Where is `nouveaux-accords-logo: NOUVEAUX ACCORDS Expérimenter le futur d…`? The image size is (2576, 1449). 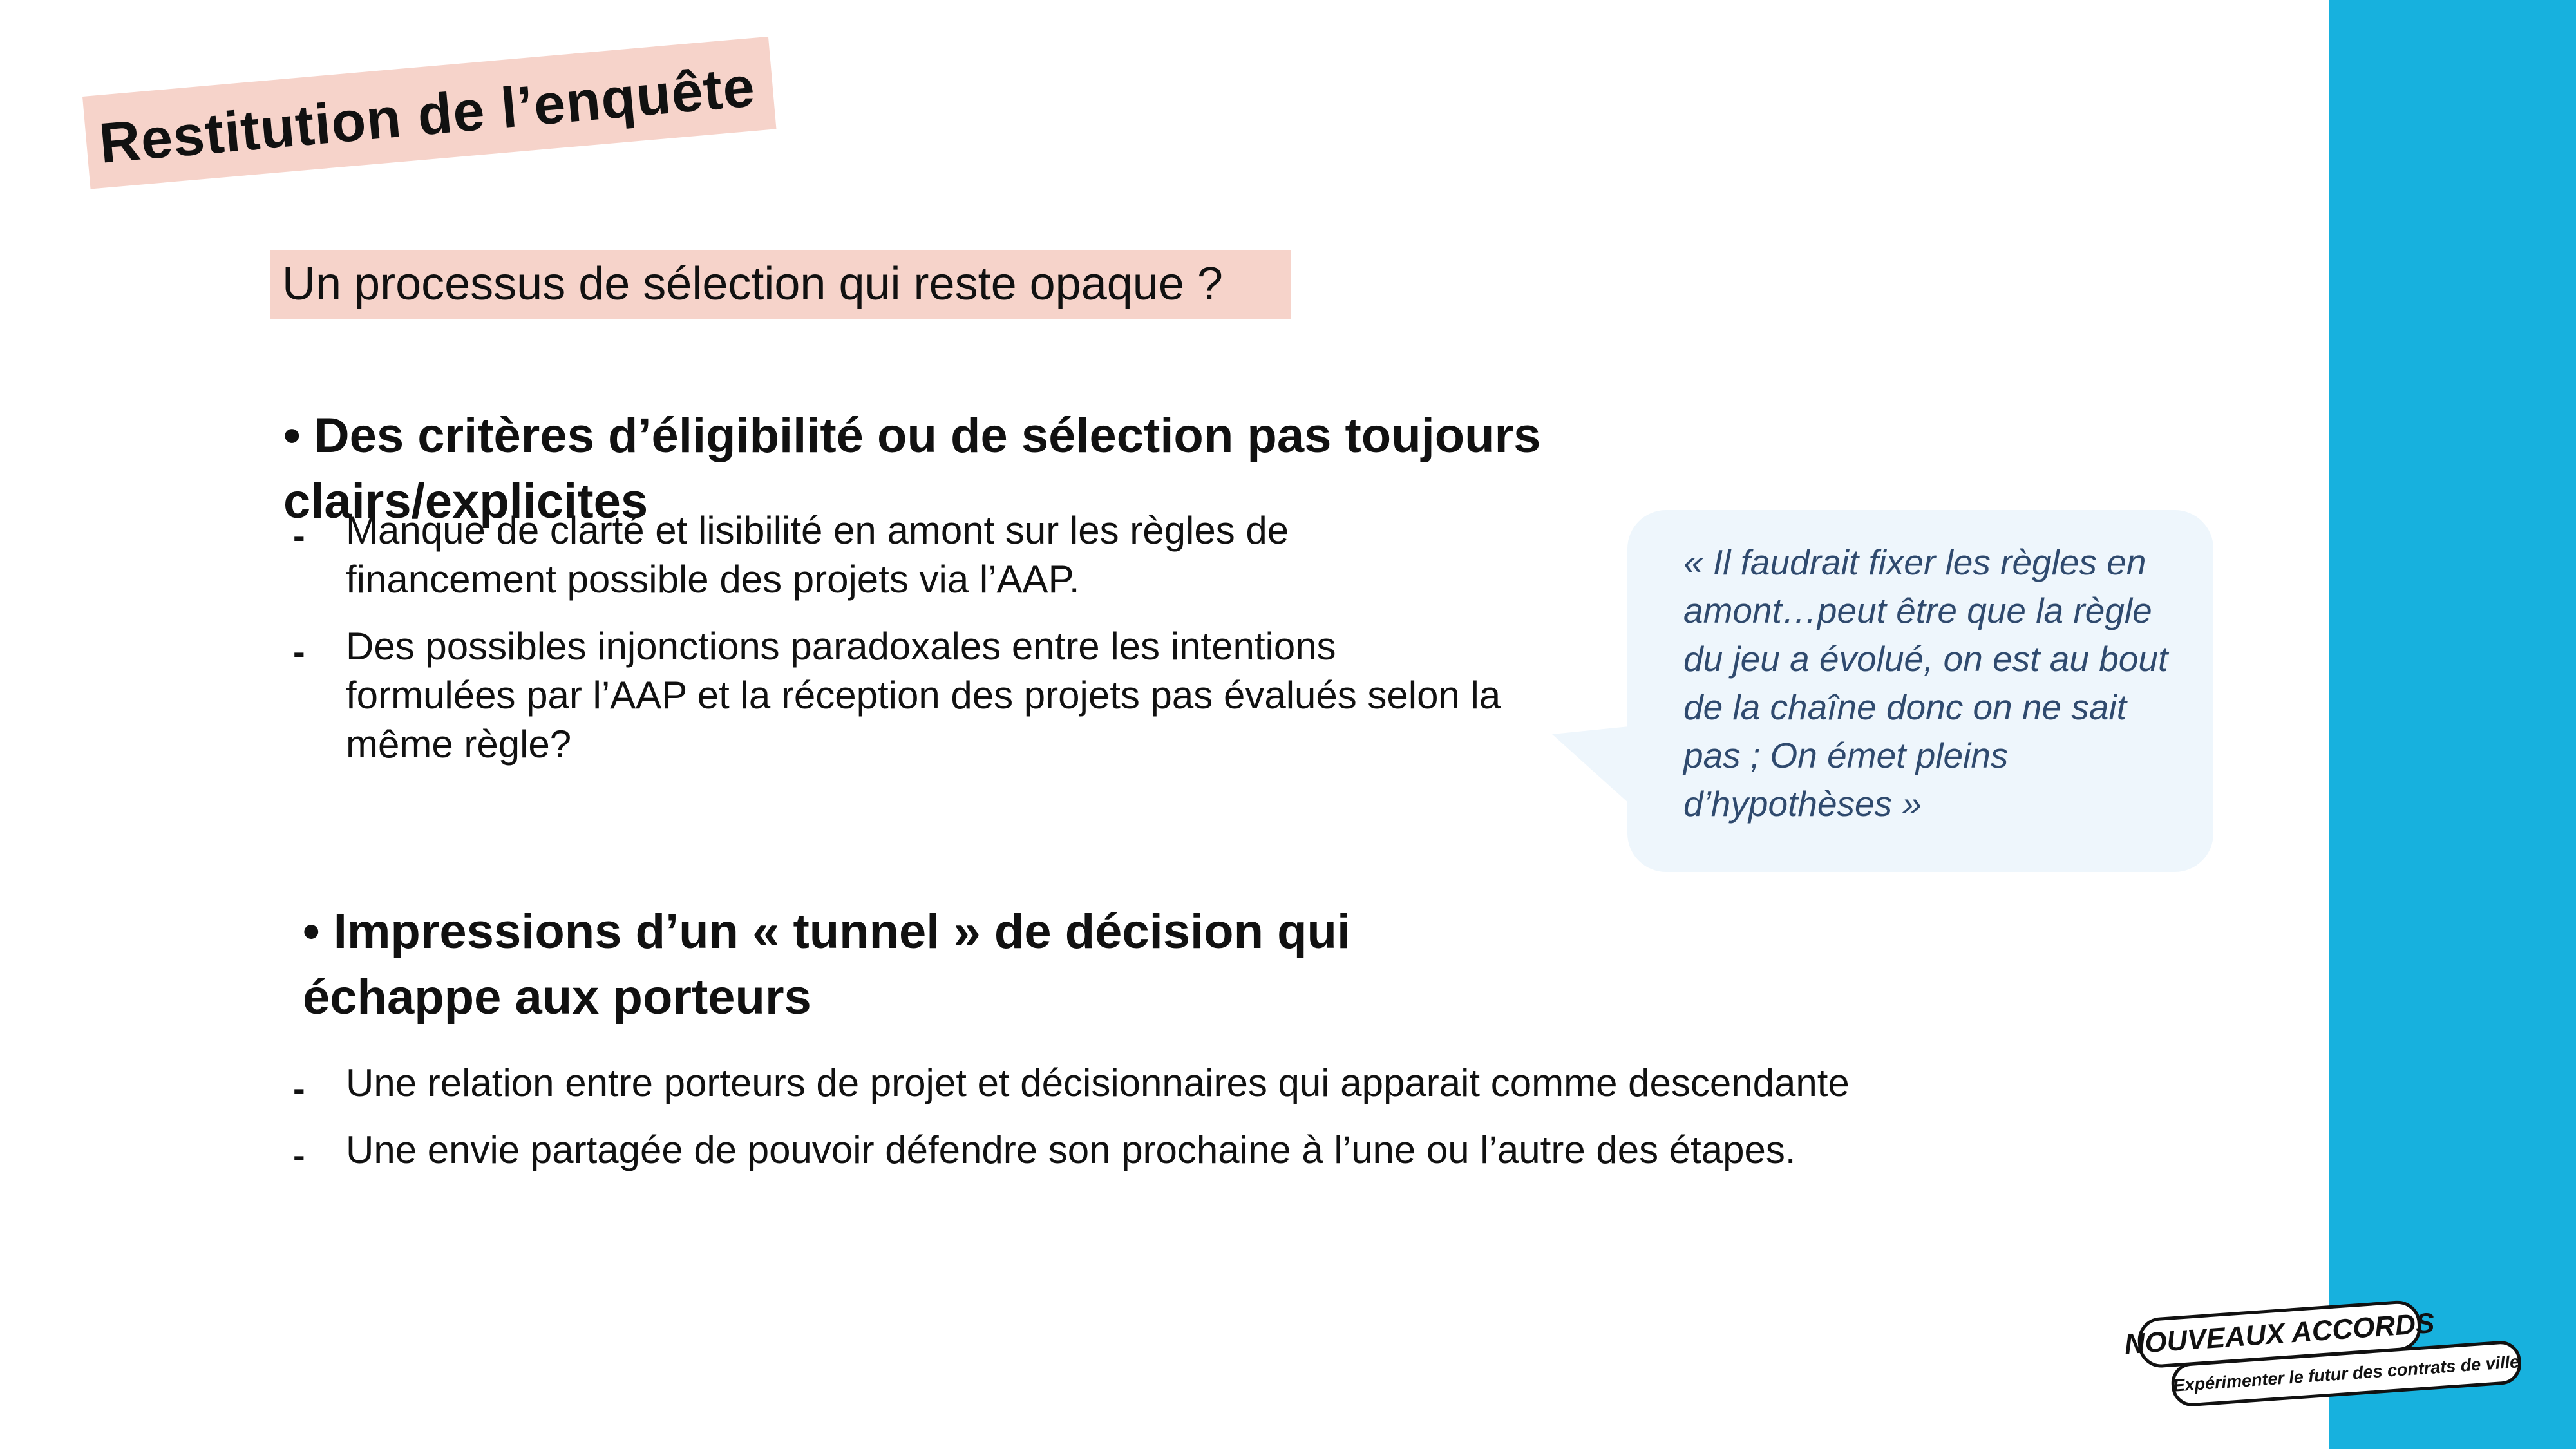 nouveaux-accords-logo: NOUVEAUX ACCORDS Expérimenter le futur d… is located at coordinates (2324, 1355).